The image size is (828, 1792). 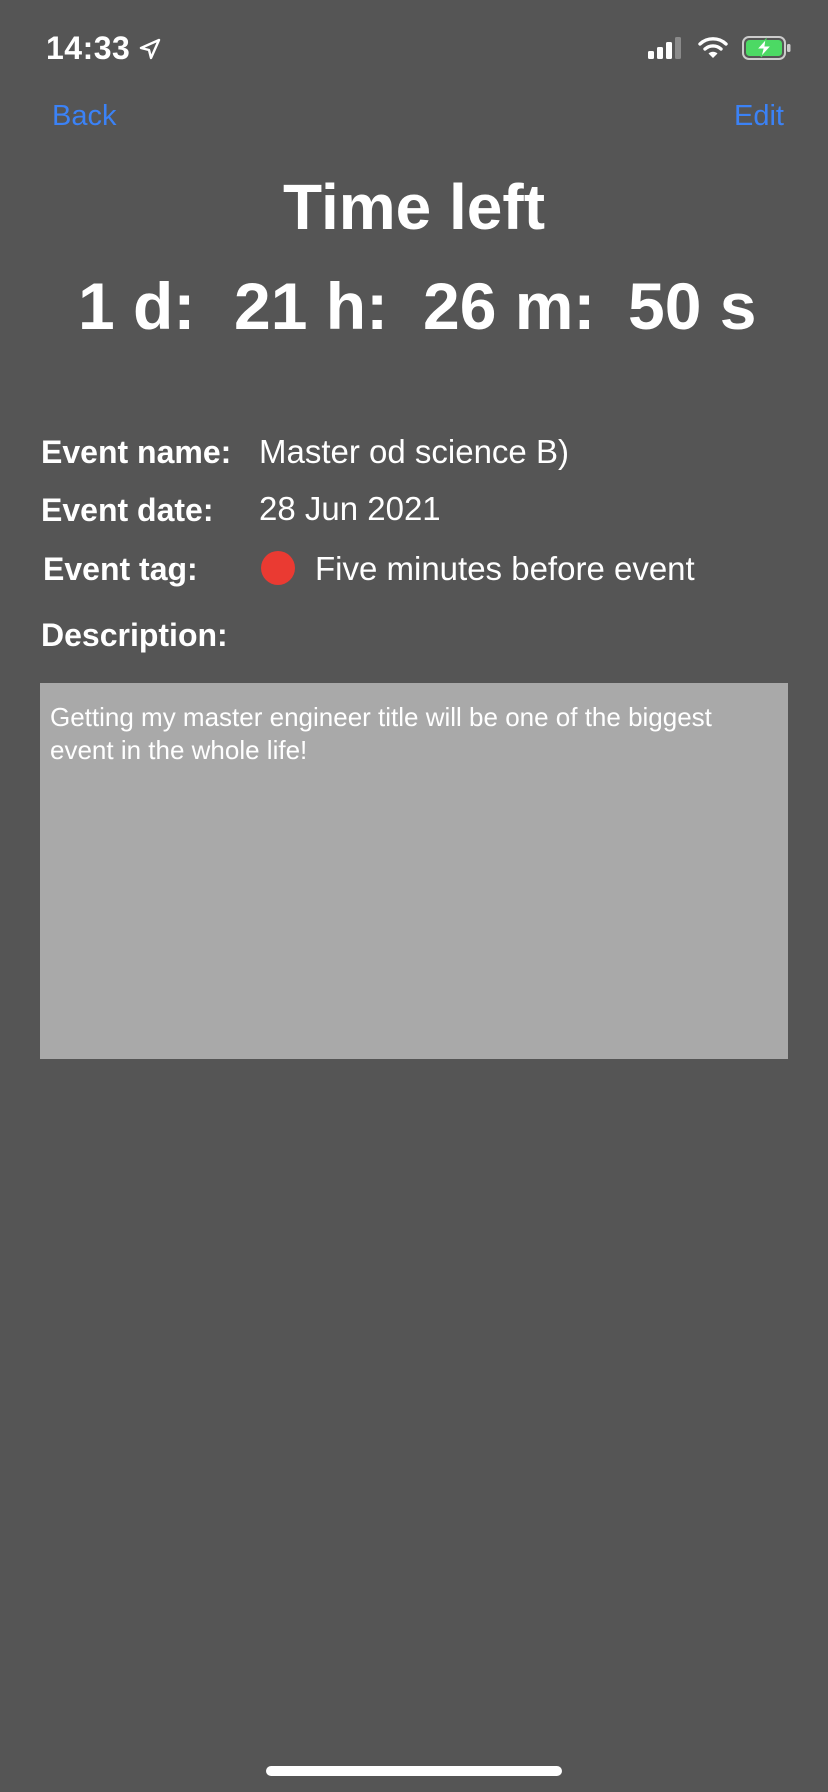 I want to click on event-tag-value: Five minutes before event, so click(x=505, y=568).